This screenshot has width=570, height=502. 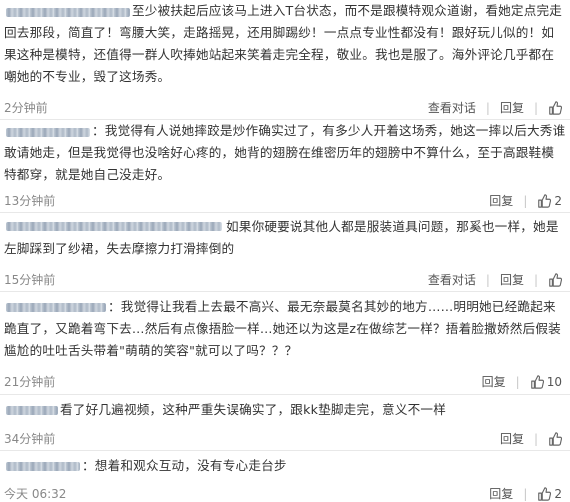 What do you see at coordinates (531, 438) in the screenshot?
I see `comment-actions: 回复 |` at bounding box center [531, 438].